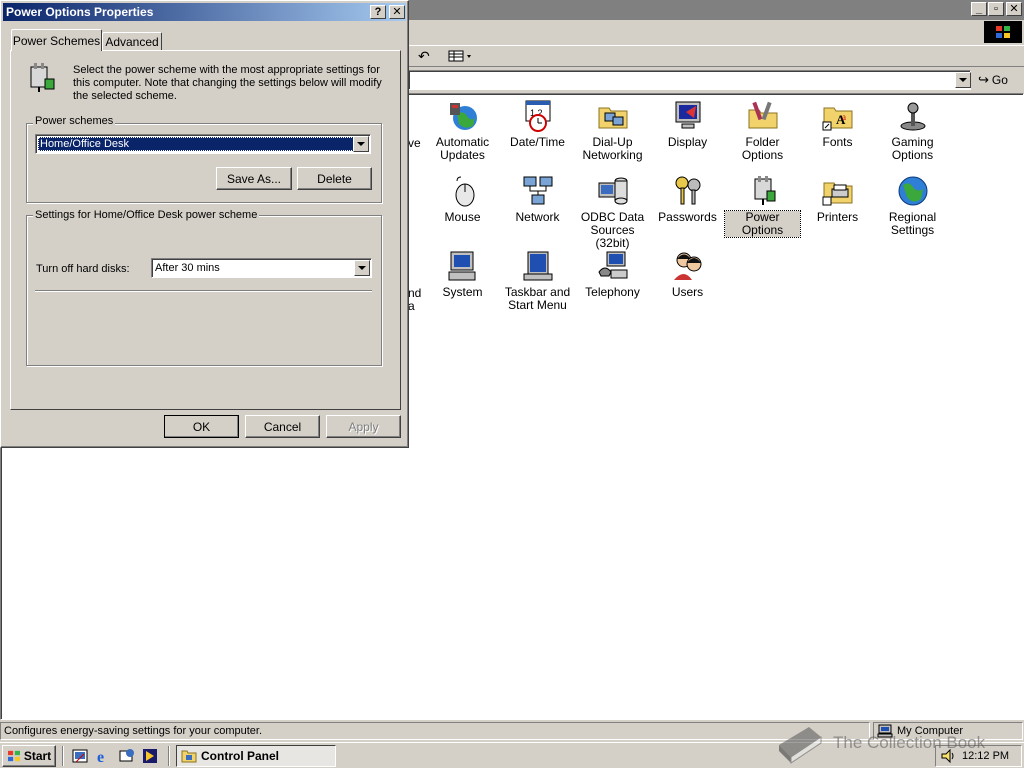 Image resolution: width=1024 pixels, height=768 pixels. I want to click on close-button: ✕, so click(1014, 9).